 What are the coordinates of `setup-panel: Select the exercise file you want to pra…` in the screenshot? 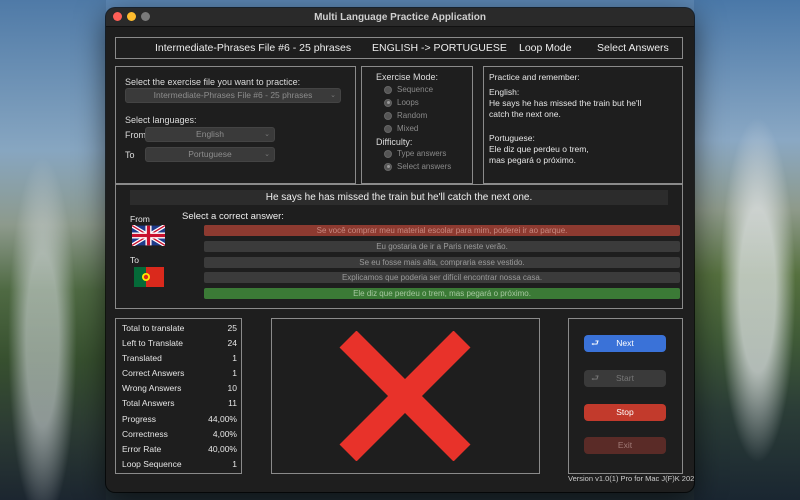 It's located at (235, 125).